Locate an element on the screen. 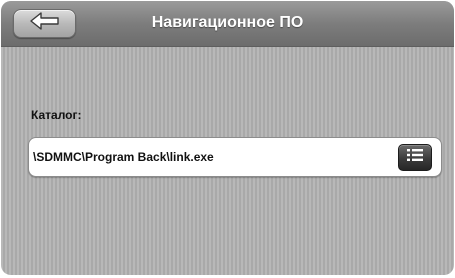 This screenshot has height=278, width=455. catalog-label: Каталог: is located at coordinates (56, 115).